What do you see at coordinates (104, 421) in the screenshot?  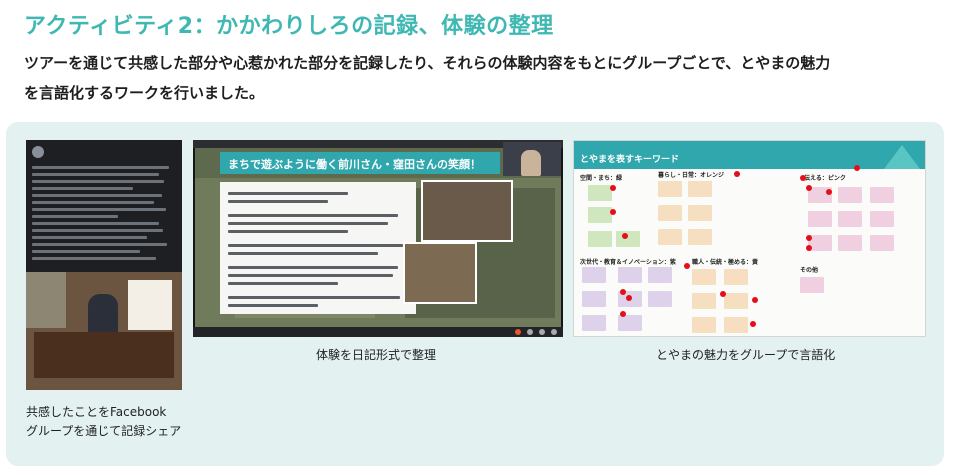 I see `caption-facebook: 共感したことをFacebook グループを通じて記録シェア` at bounding box center [104, 421].